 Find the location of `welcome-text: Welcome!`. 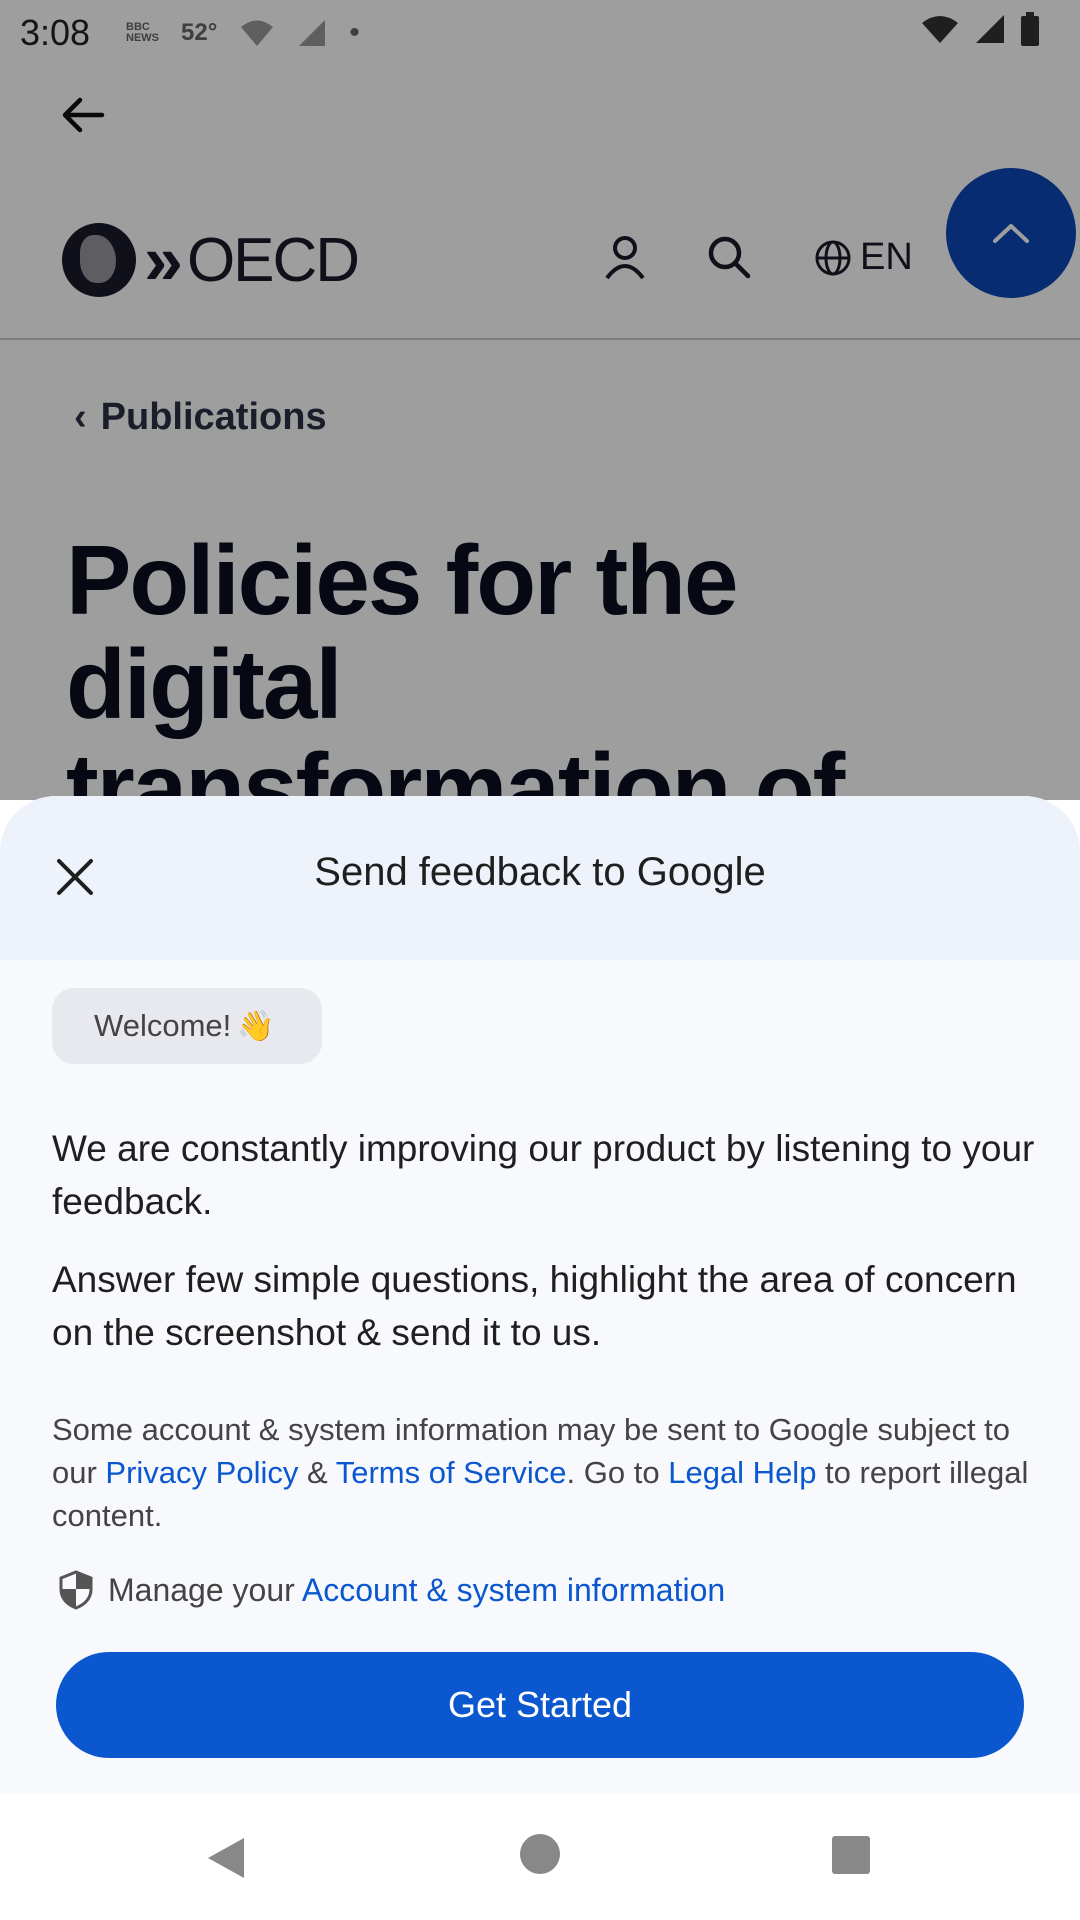

welcome-text: Welcome! is located at coordinates (163, 1025).